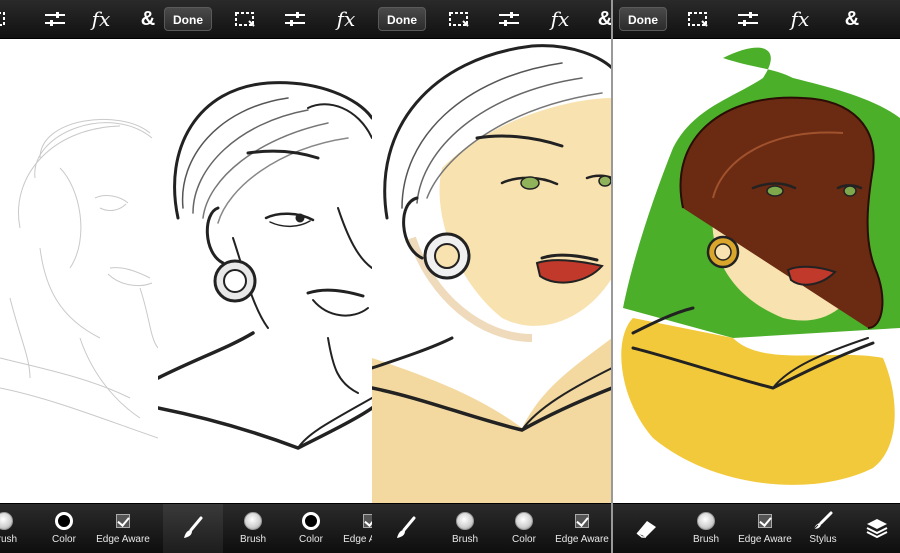 This screenshot has width=900, height=553. I want to click on eraser-tool-button, so click(646, 528).